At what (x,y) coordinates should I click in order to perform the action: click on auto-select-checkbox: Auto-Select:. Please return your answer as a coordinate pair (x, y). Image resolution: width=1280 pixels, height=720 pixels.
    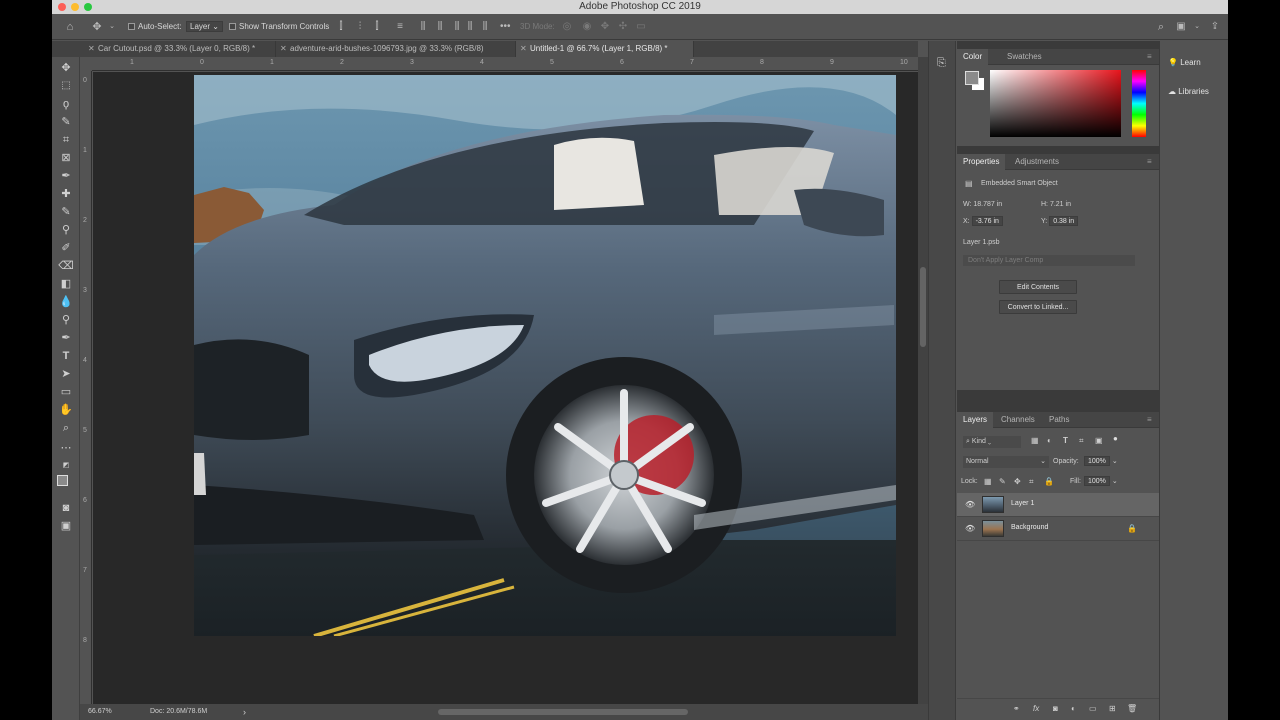
    Looking at the image, I should click on (155, 27).